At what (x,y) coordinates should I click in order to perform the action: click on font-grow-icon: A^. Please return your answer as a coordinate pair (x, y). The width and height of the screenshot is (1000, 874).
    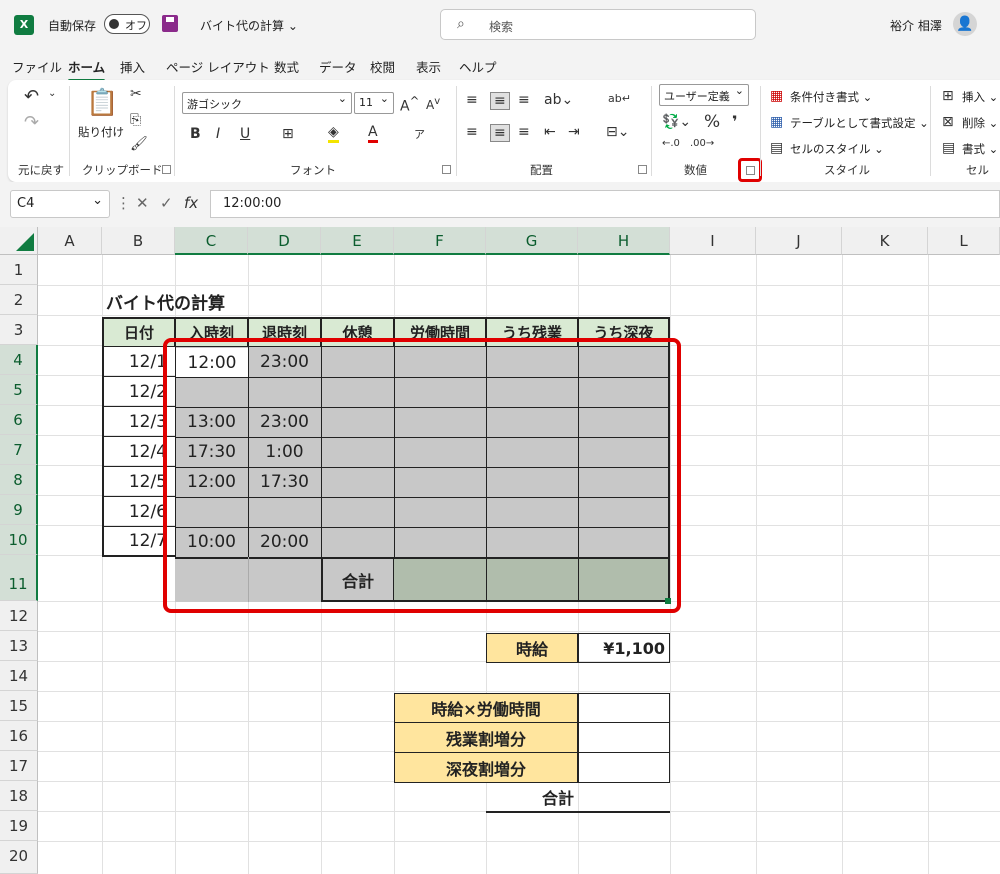
    Looking at the image, I should click on (409, 104).